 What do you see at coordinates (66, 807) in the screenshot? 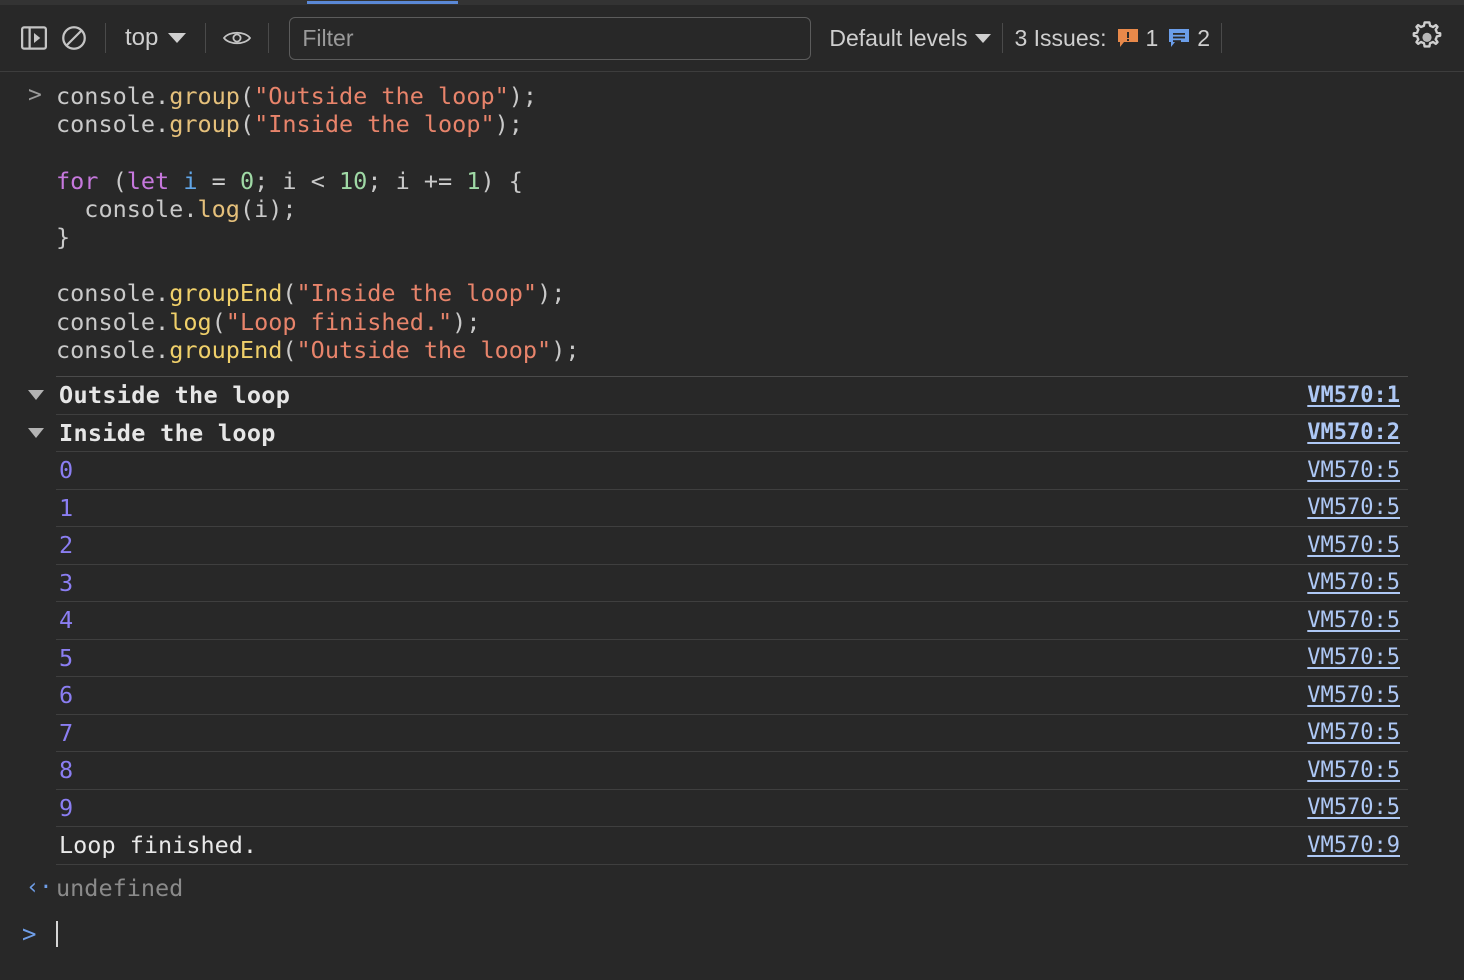
I see `console-message-text: 9` at bounding box center [66, 807].